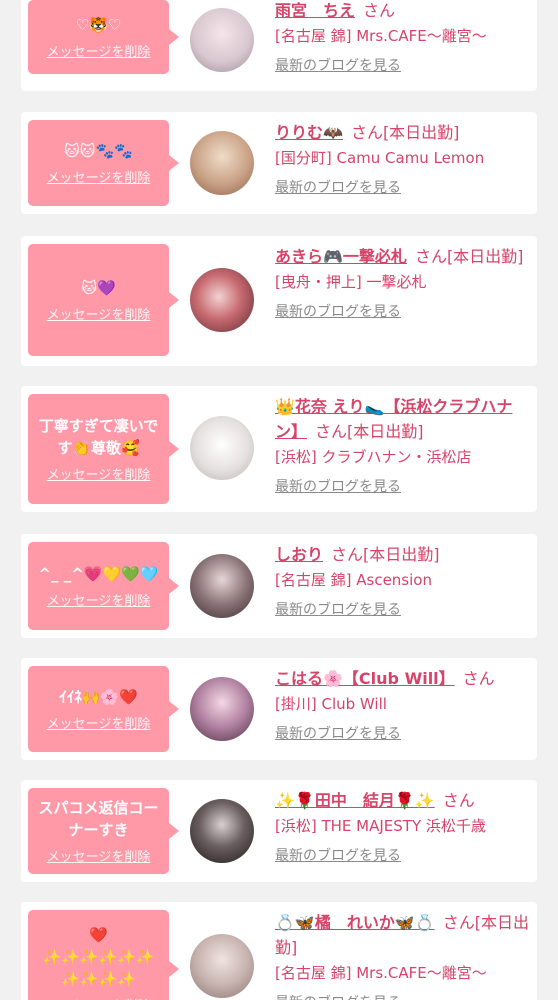 The height and width of the screenshot is (1000, 558). Describe the element at coordinates (98, 819) in the screenshot. I see `message-text: スパコメ返信コー ナーすき` at that location.